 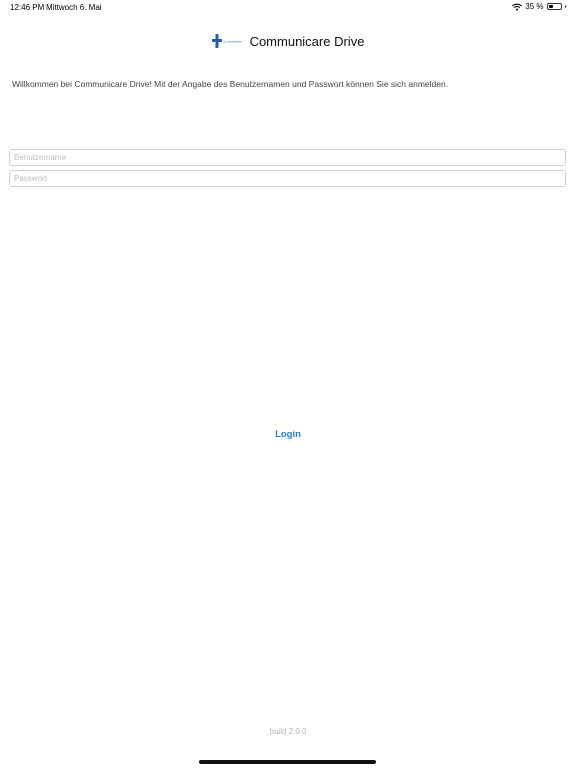 What do you see at coordinates (534, 6) in the screenshot?
I see `battery-percentage: 35 %` at bounding box center [534, 6].